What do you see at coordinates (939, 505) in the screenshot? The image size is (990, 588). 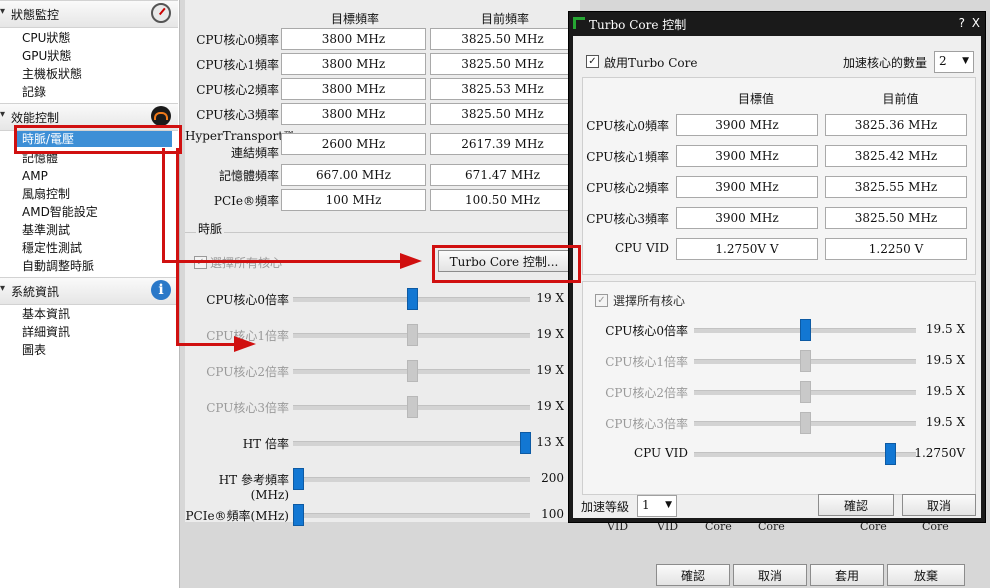 I see `dialog-cancel-button: 取消` at bounding box center [939, 505].